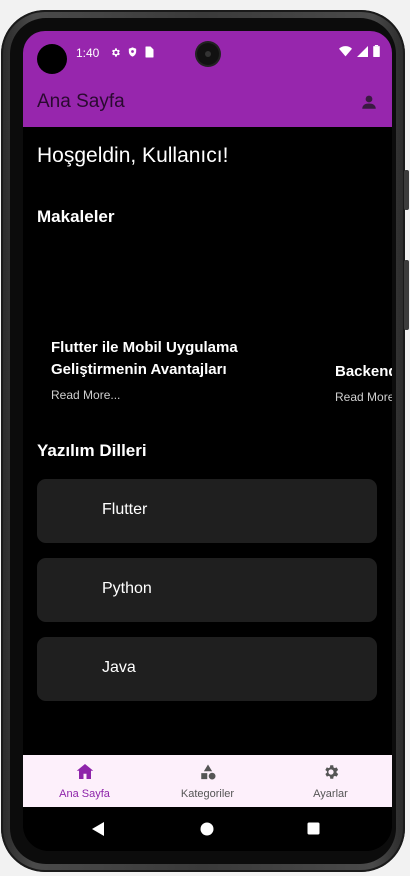  I want to click on wifi-icon, so click(345, 50).